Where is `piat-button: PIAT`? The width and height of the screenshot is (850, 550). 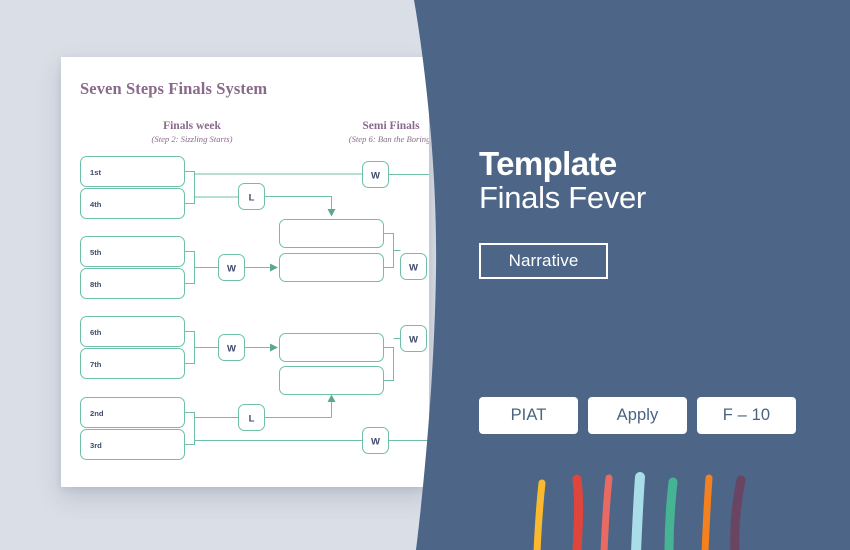
piat-button: PIAT is located at coordinates (528, 415).